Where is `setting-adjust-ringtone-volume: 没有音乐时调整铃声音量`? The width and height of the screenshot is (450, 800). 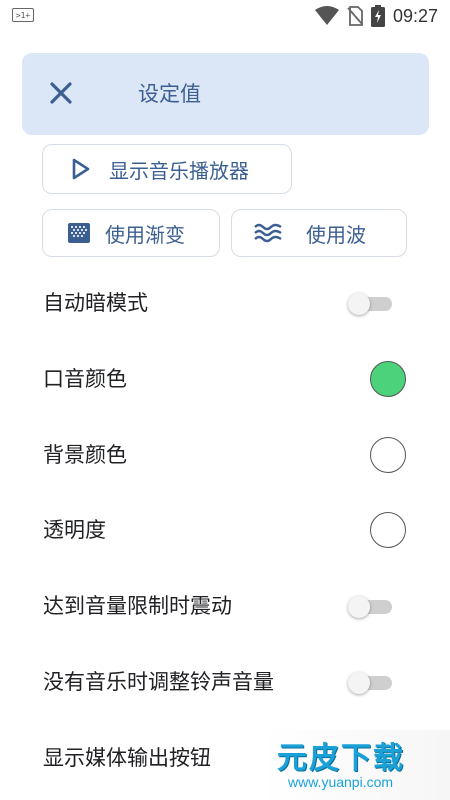
setting-adjust-ringtone-volume: 没有音乐时调整铃声音量 is located at coordinates (225, 682).